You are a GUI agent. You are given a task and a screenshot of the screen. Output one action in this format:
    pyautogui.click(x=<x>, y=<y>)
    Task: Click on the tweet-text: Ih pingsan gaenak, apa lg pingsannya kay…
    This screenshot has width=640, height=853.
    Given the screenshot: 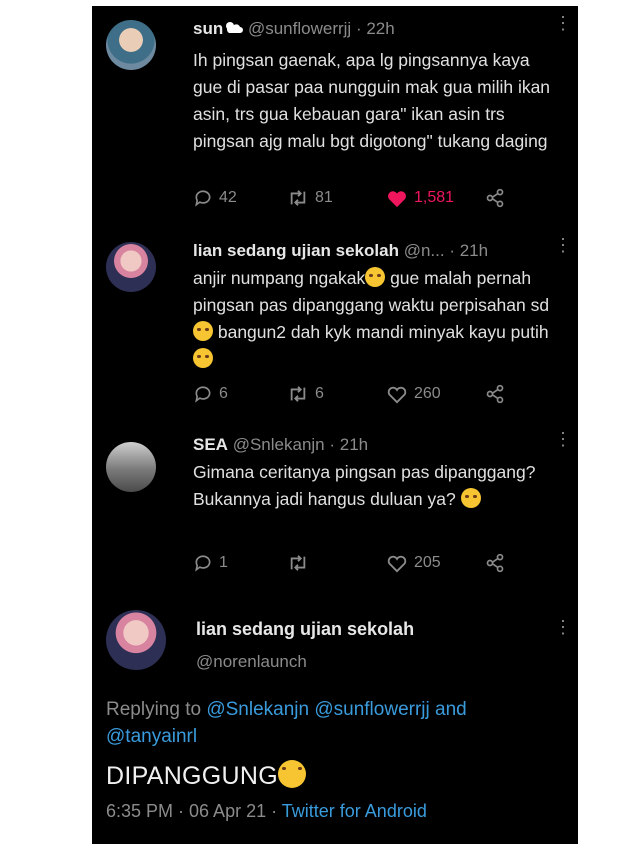 What is the action you would take?
    pyautogui.click(x=372, y=100)
    